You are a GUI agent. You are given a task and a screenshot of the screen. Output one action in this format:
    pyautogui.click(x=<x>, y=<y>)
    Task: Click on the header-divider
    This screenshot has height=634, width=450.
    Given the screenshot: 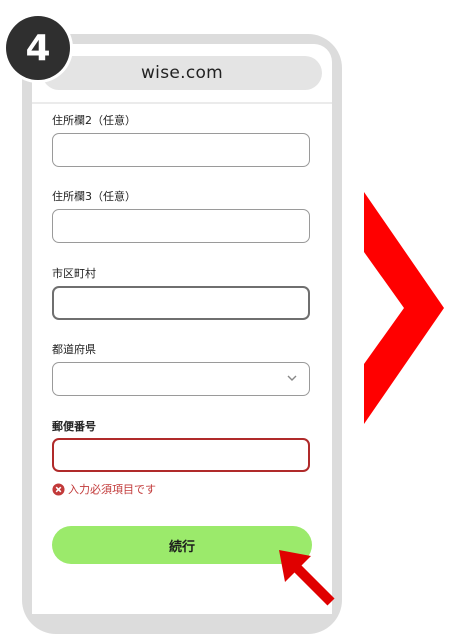 What is the action you would take?
    pyautogui.click(x=182, y=103)
    